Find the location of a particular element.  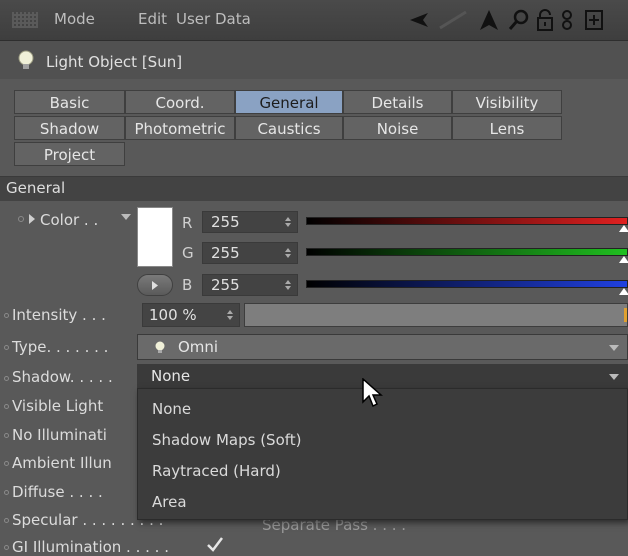

tab-details: Details is located at coordinates (397, 102).